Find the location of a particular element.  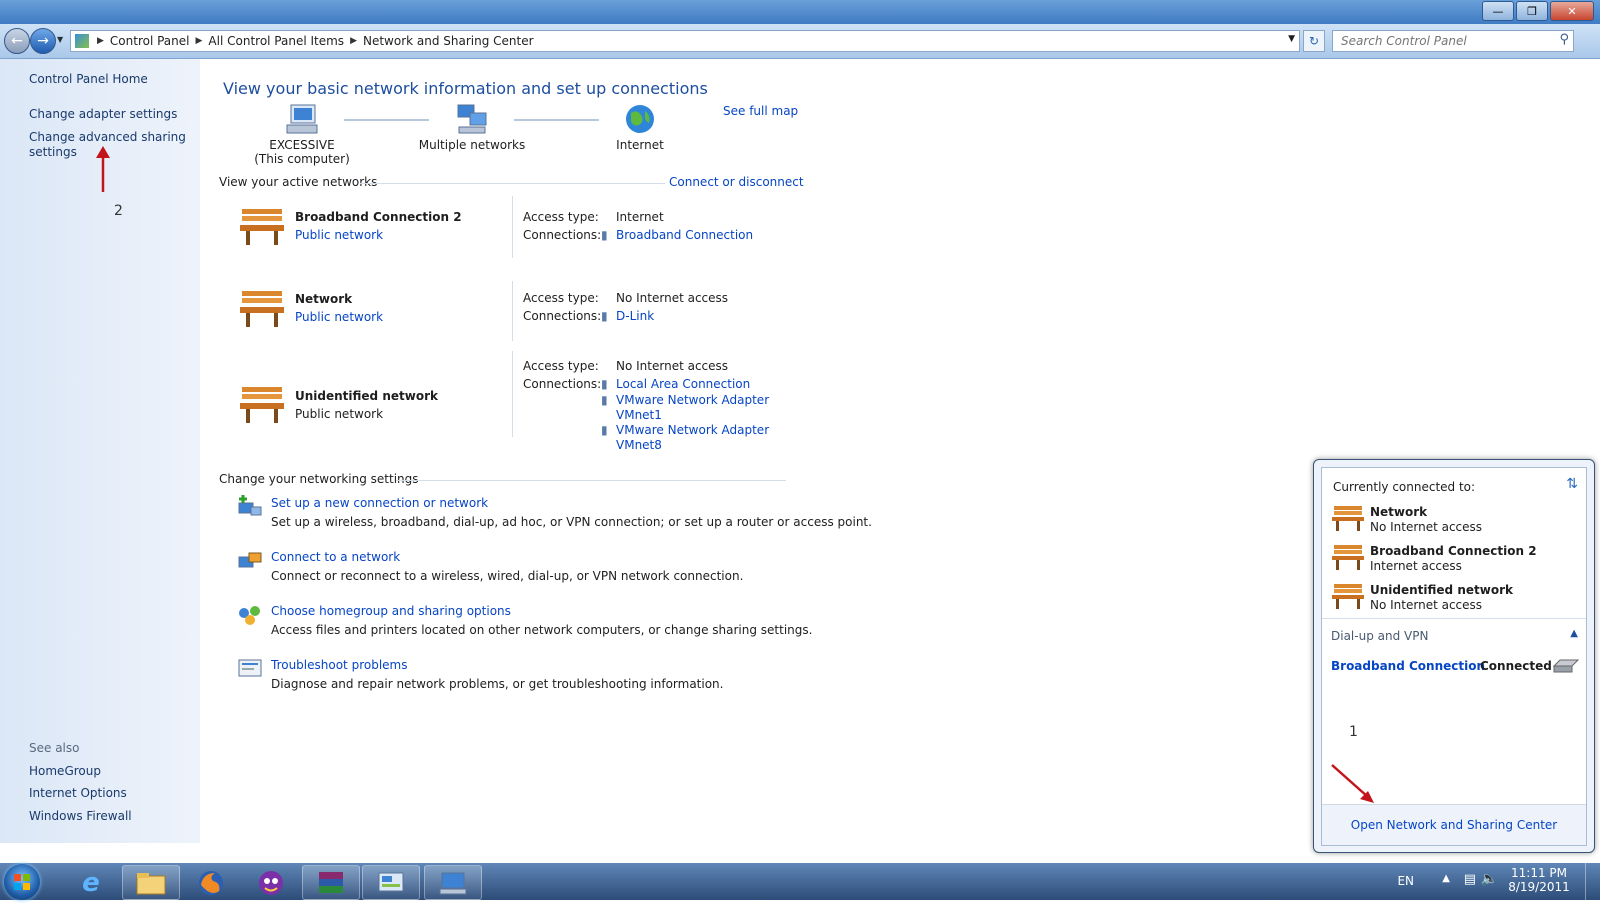

flyout-network-status: Internet access is located at coordinates (1416, 566).